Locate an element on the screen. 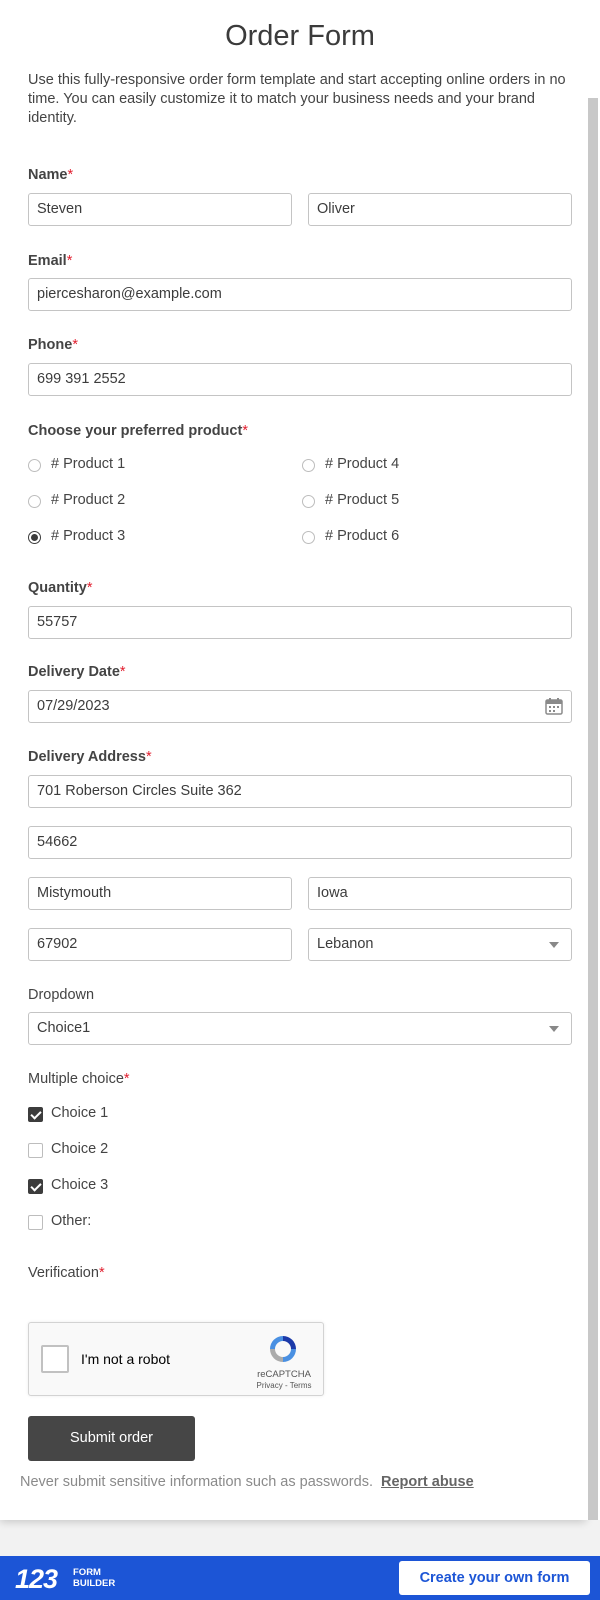 The image size is (600, 1600). brand-logo-number: 123 is located at coordinates (36, 1579).